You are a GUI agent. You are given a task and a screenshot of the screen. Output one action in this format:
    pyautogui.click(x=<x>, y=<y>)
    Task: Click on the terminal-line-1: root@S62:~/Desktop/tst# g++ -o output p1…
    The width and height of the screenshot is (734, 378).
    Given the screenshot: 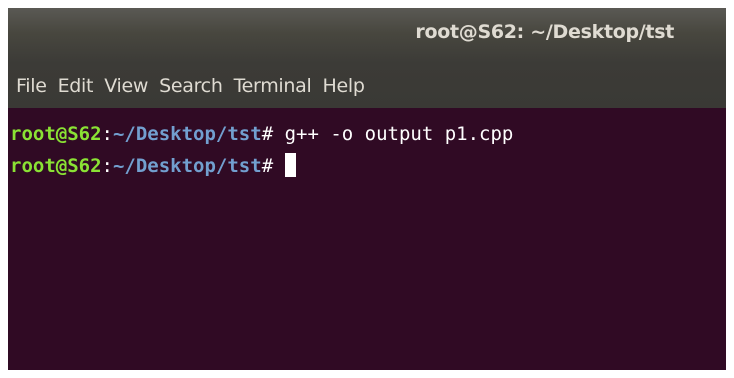 What is the action you would take?
    pyautogui.click(x=368, y=134)
    